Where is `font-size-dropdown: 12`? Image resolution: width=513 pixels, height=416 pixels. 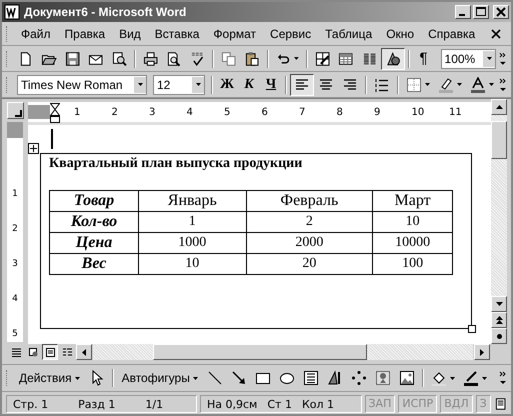
font-size-dropdown: 12 is located at coordinates (179, 84).